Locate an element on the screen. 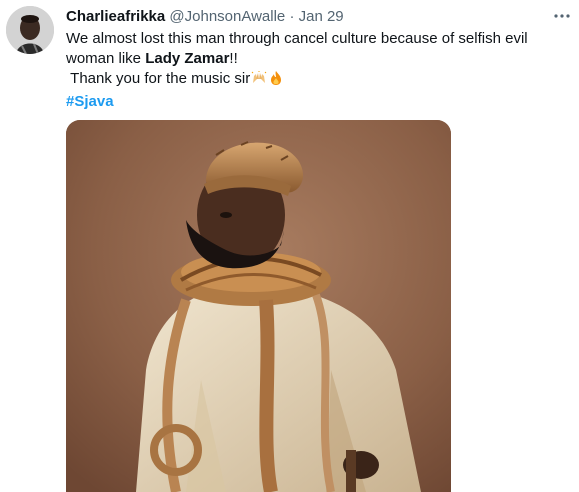  tweet-text-bold-name: Lady Zamar is located at coordinates (187, 58).